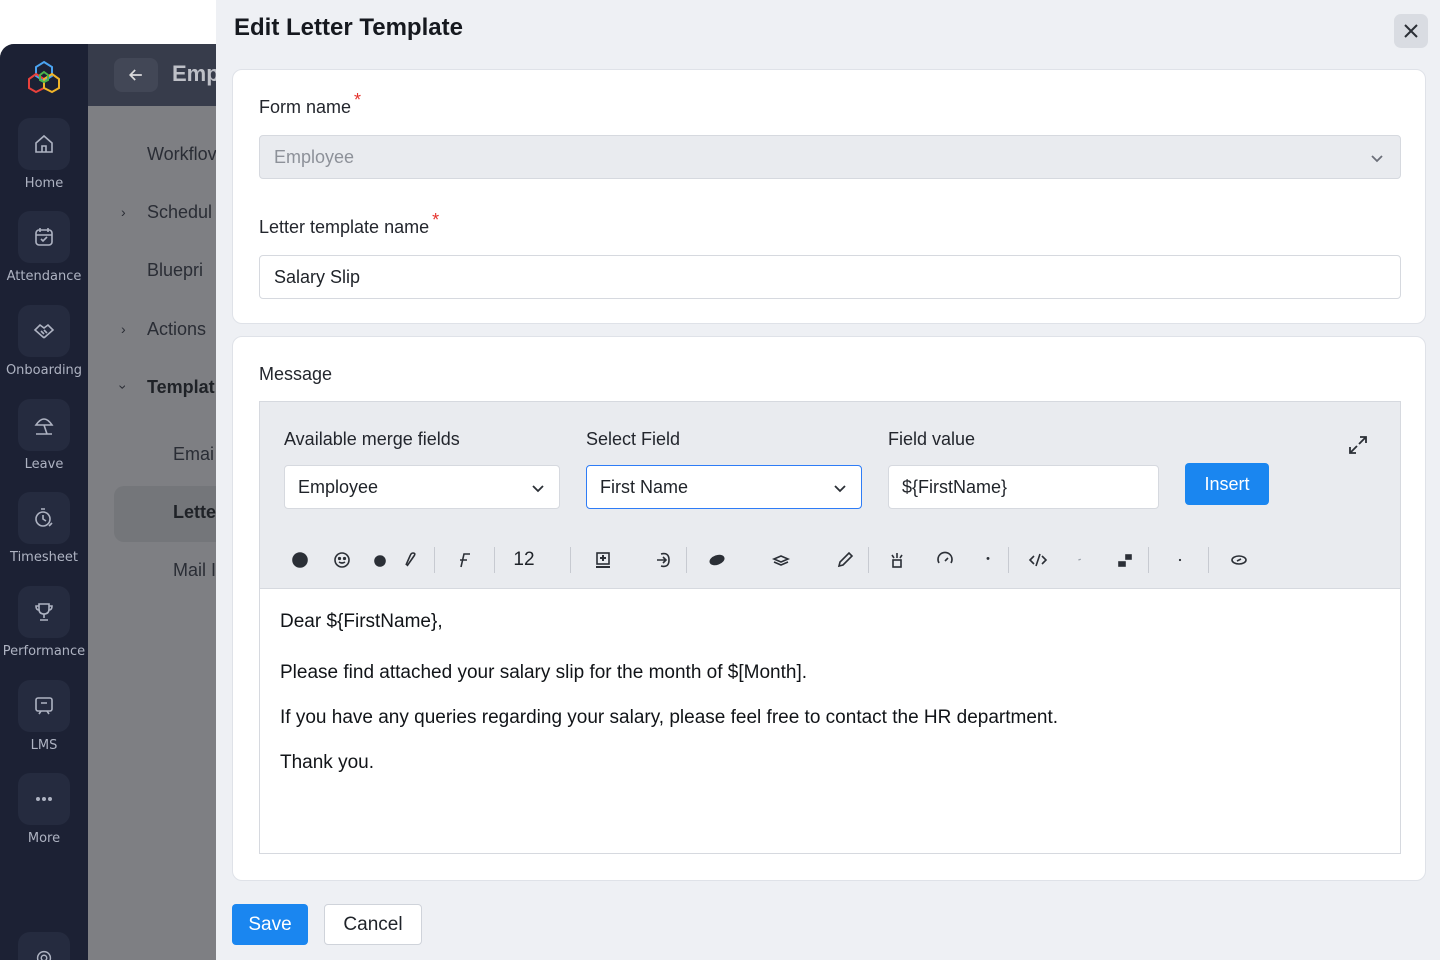 This screenshot has height=960, width=1440. I want to click on field-value-text: ${FirstName}, so click(955, 487).